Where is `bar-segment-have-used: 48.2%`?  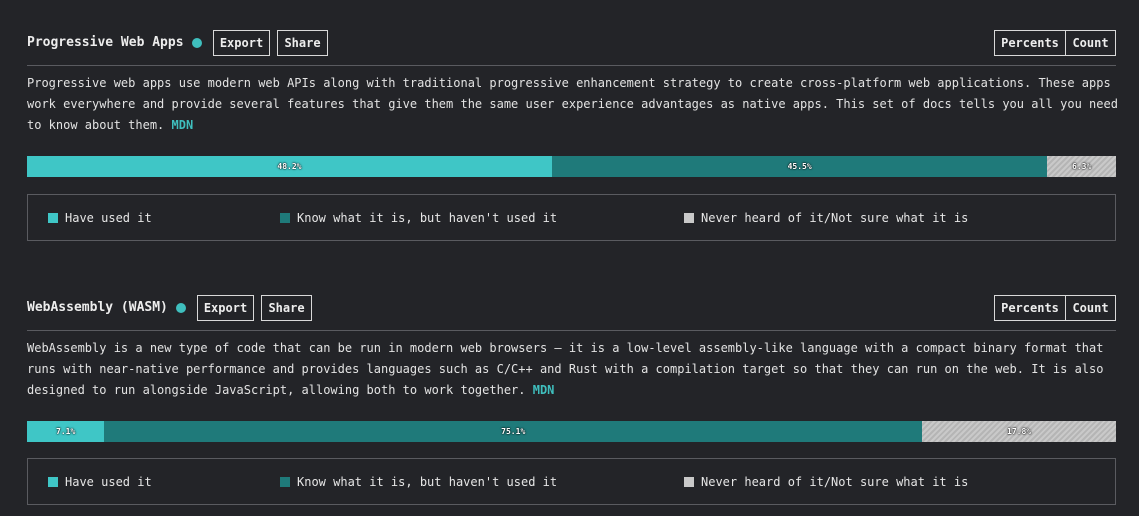 bar-segment-have-used: 48.2% is located at coordinates (289, 166).